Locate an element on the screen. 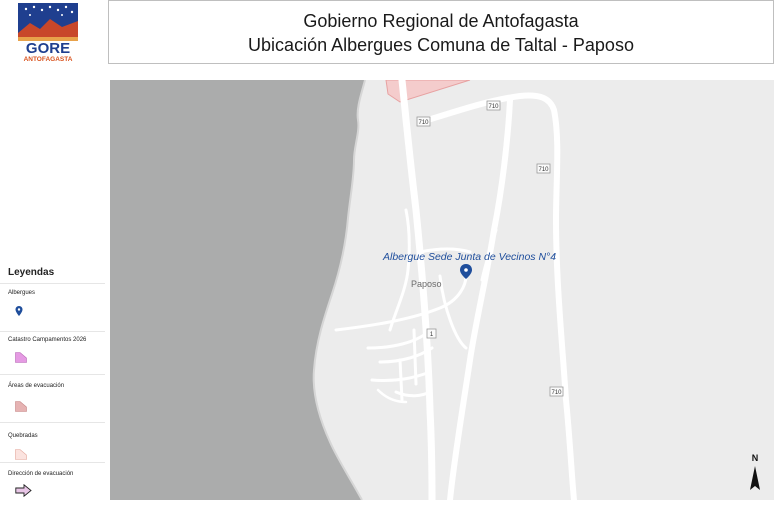 The height and width of the screenshot is (505, 776). legend-item-campamentos: Catastro Campamentos 2026 is located at coordinates (52, 355).